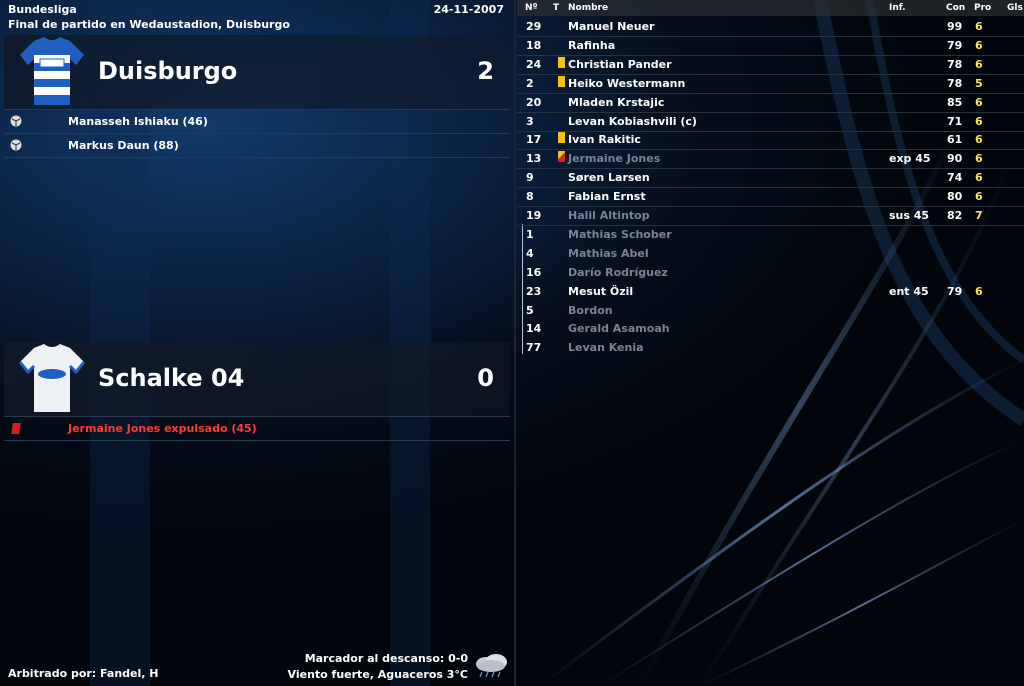 The height and width of the screenshot is (686, 1024). I want to click on home-event-row: Manasseh Ishiaku (46), so click(257, 121).